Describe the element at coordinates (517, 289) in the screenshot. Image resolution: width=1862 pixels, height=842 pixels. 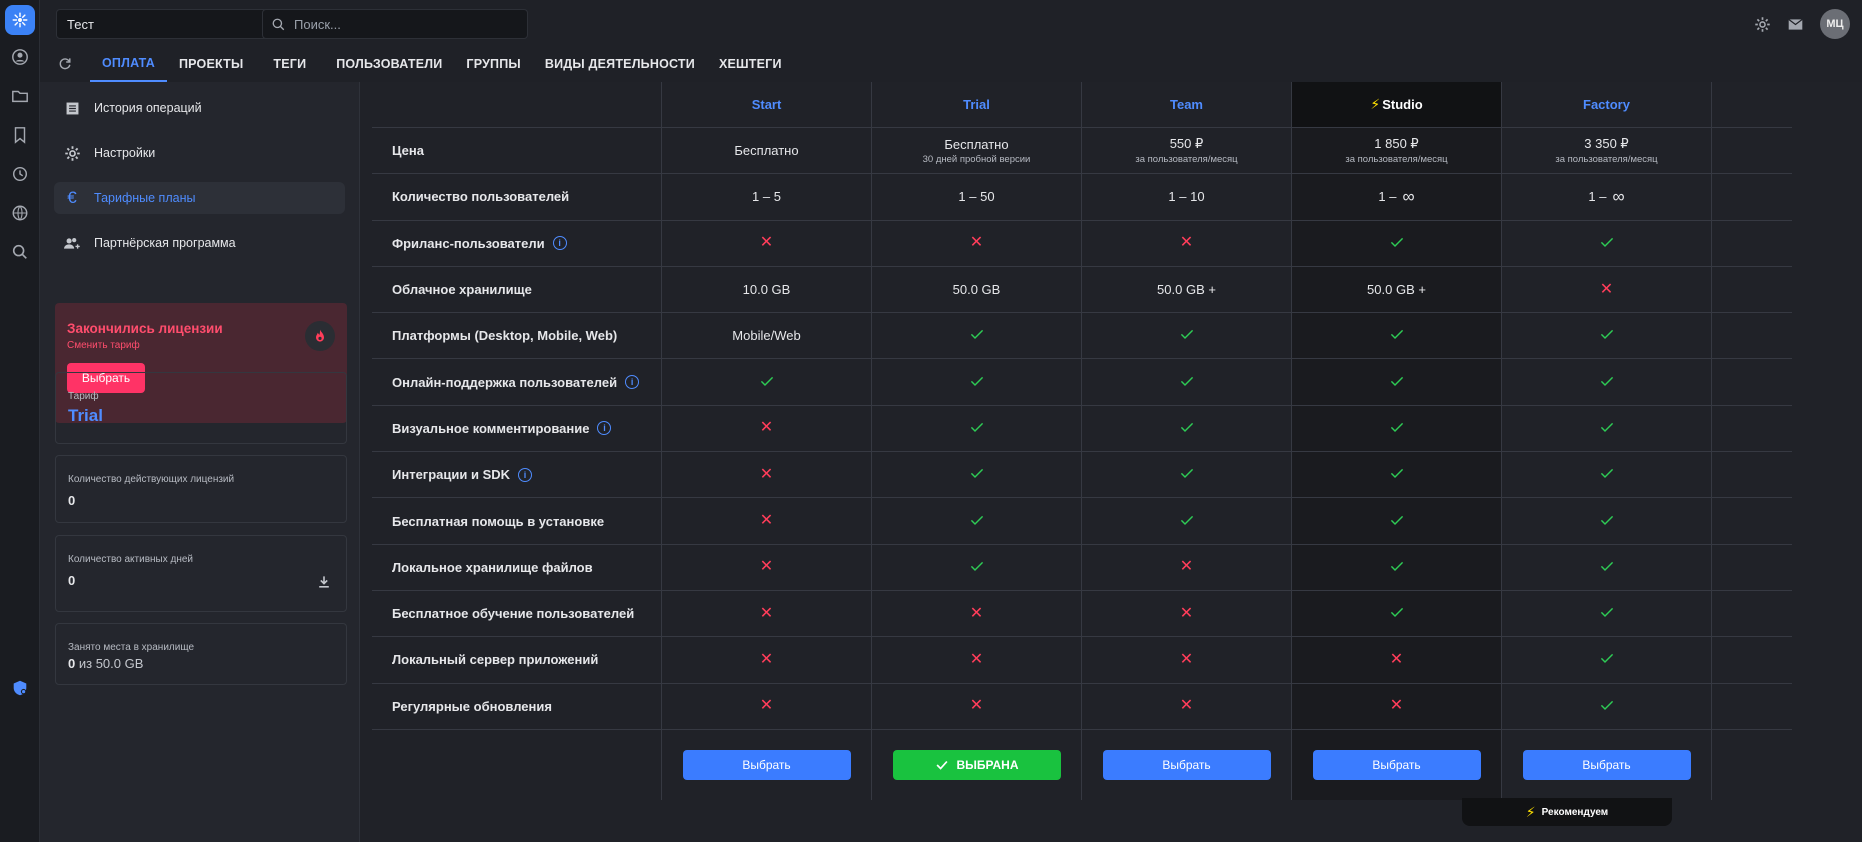
I see `feature-label: Облачное хранилище` at that location.